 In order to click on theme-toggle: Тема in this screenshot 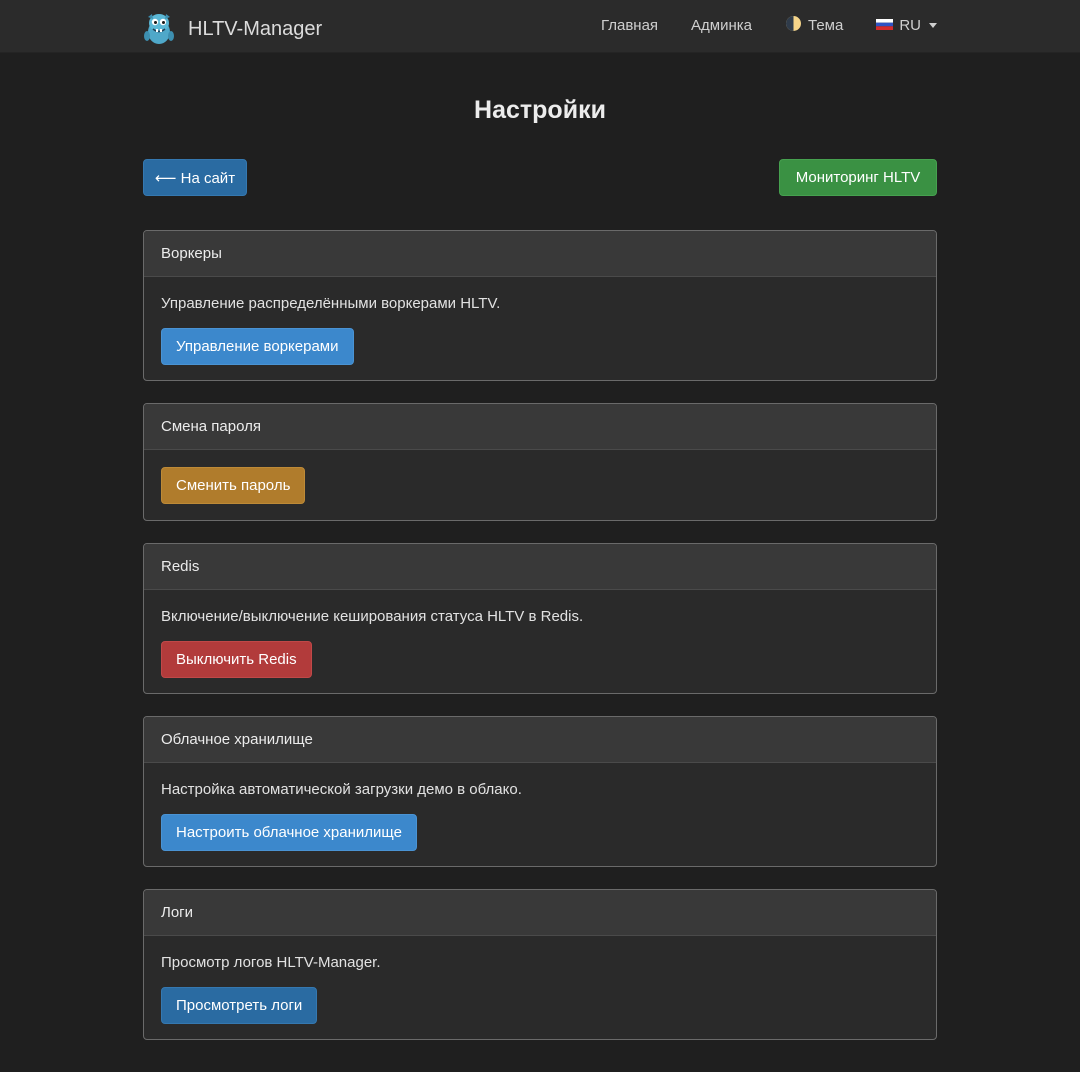, I will do `click(814, 25)`.